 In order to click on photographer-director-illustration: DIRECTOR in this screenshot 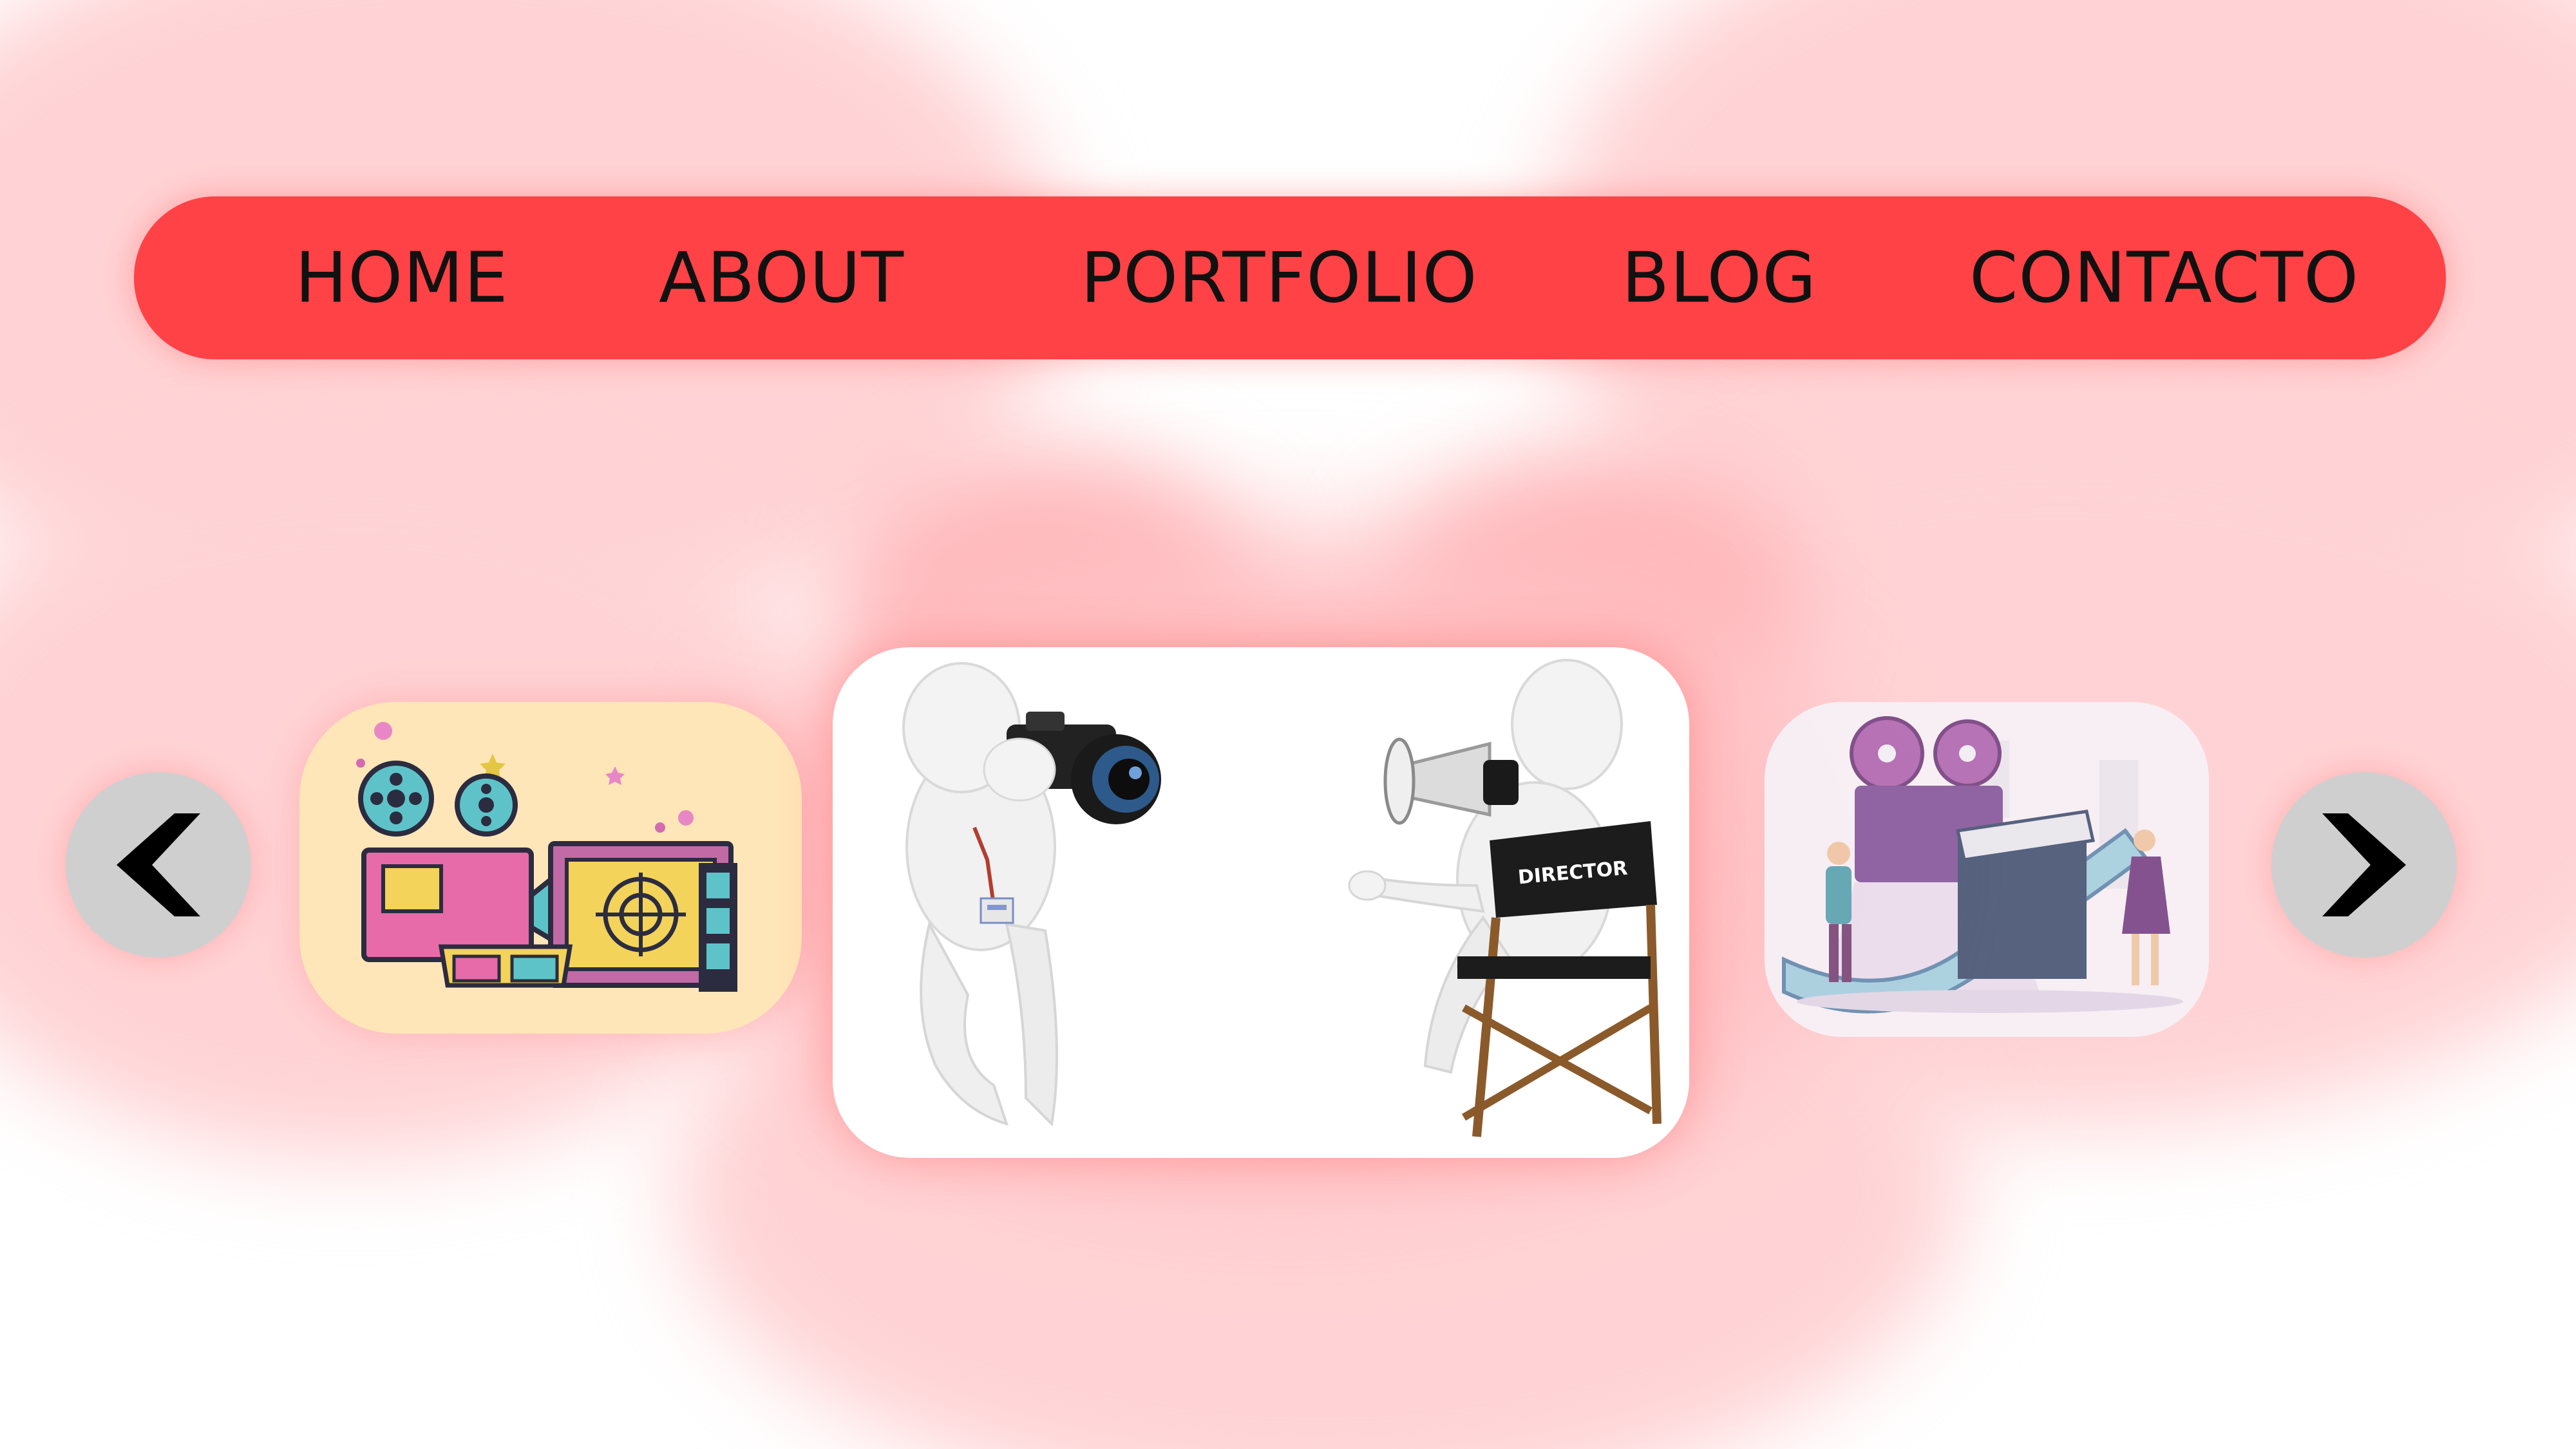, I will do `click(1282, 898)`.